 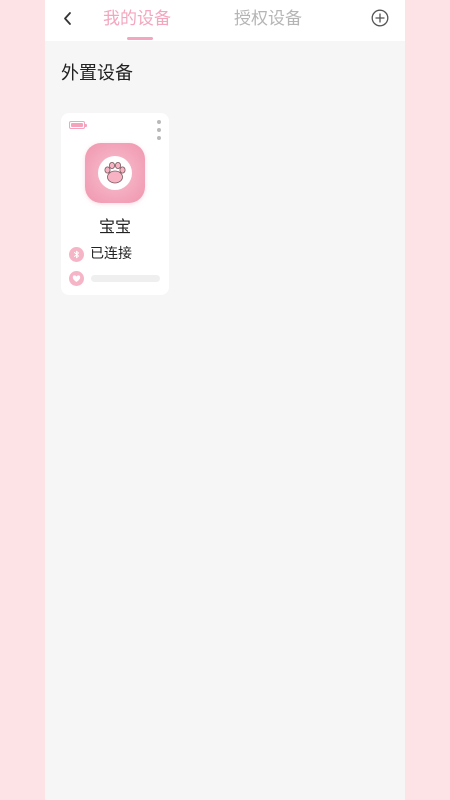 I want to click on battery-icon, so click(x=78, y=125).